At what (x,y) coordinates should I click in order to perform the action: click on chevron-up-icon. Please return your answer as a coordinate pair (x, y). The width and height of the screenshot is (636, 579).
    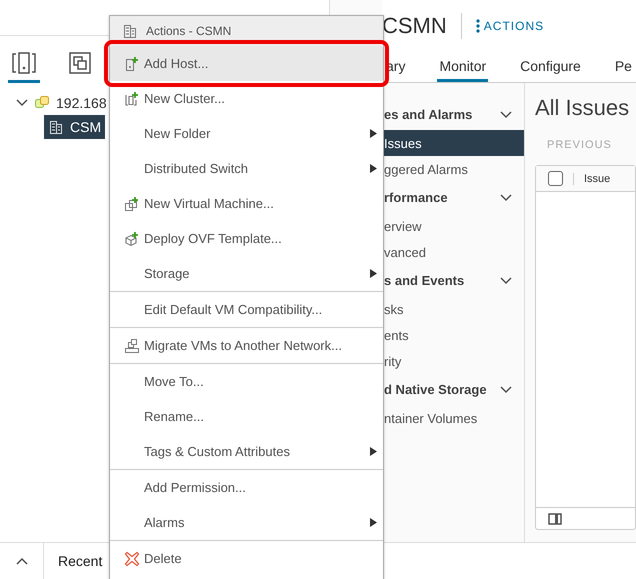
    Looking at the image, I should click on (22, 561).